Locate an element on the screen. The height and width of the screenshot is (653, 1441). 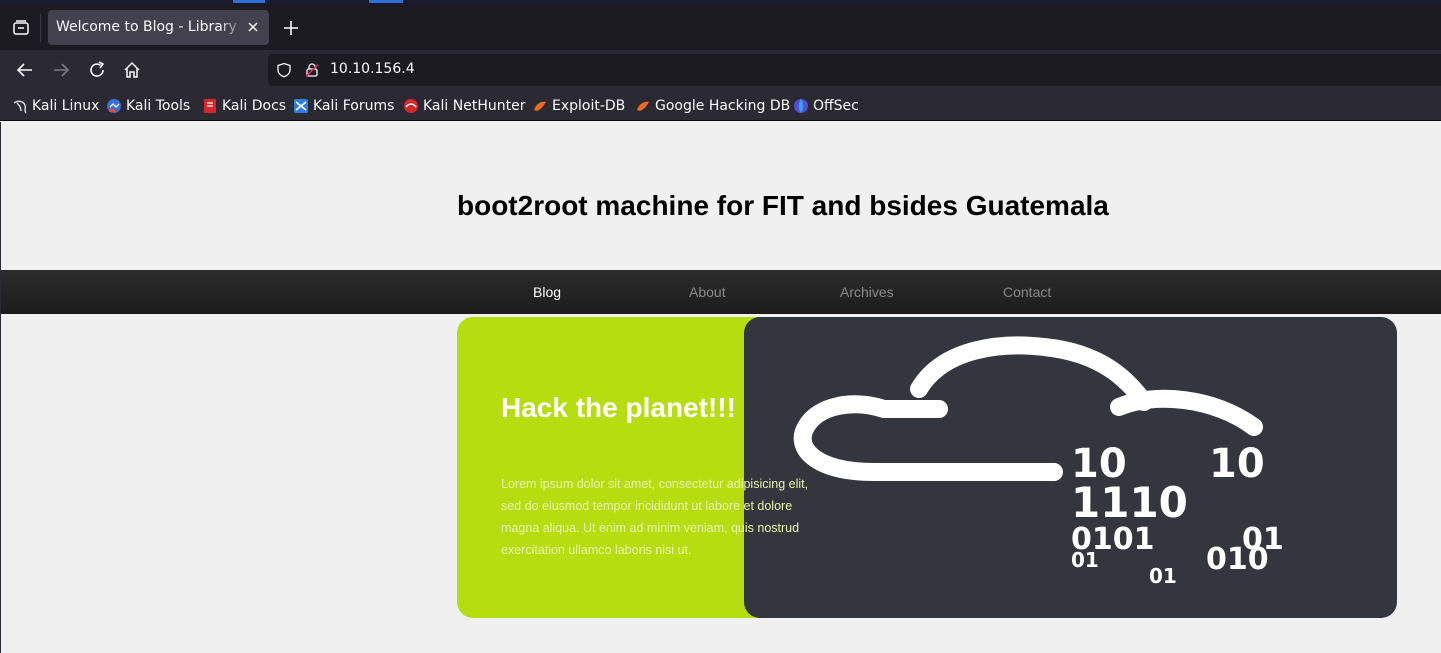
shield-icon is located at coordinates (284, 70).